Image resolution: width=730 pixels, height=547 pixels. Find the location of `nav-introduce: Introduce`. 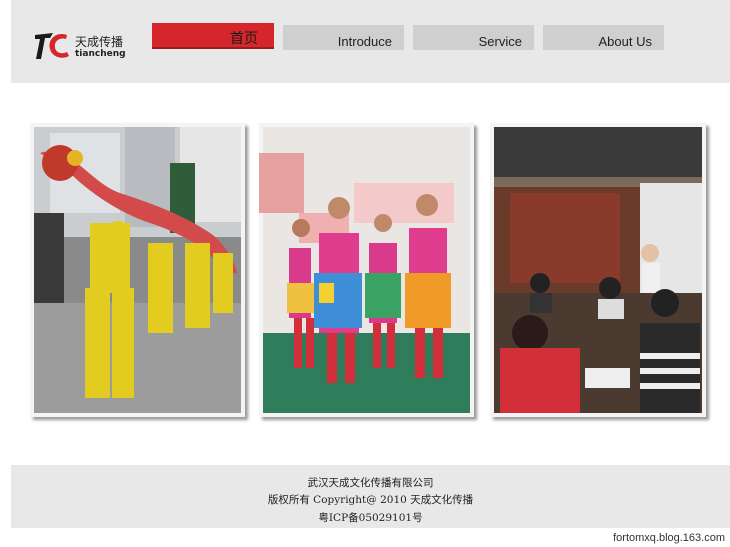

nav-introduce: Introduce is located at coordinates (343, 37).